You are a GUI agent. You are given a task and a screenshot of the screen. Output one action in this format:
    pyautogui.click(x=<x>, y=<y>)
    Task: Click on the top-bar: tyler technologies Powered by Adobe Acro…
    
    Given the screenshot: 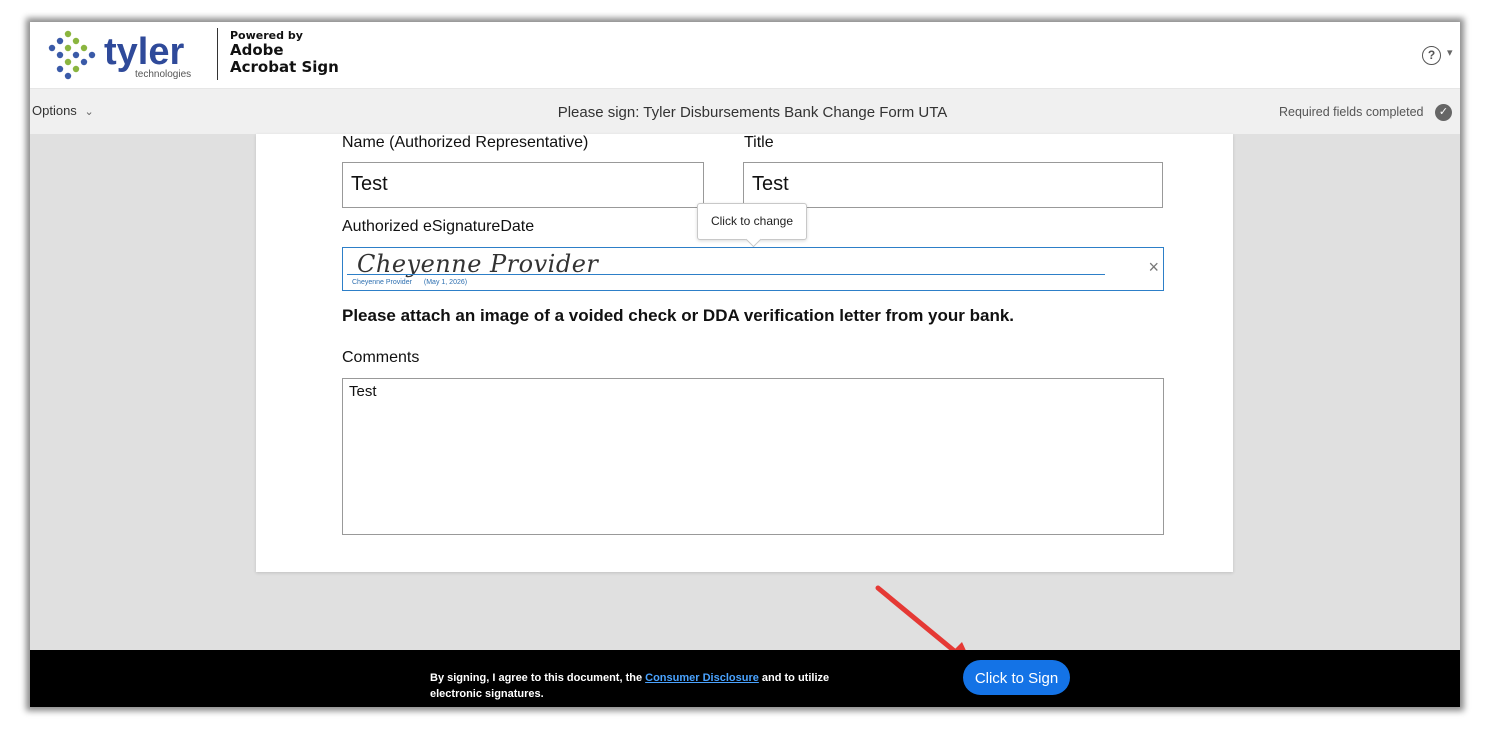 What is the action you would take?
    pyautogui.click(x=745, y=55)
    